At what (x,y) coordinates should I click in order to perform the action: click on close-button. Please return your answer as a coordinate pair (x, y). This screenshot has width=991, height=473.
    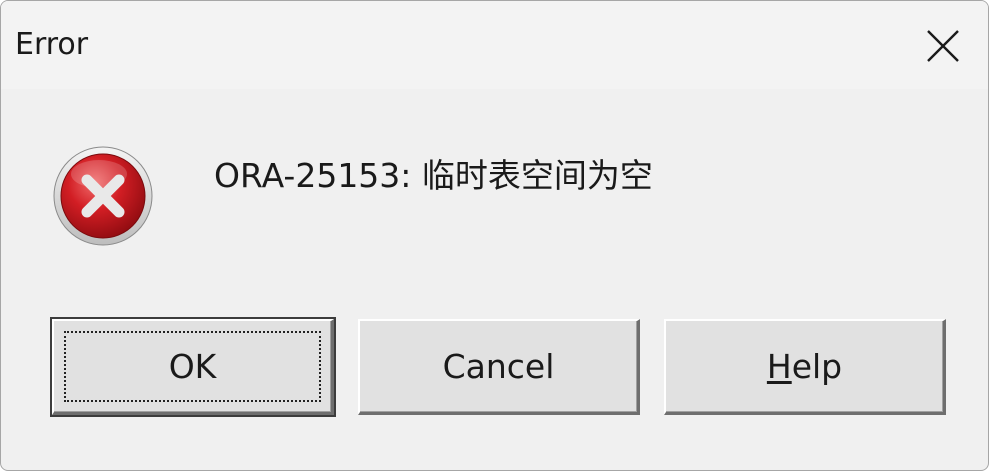
    Looking at the image, I should click on (943, 45).